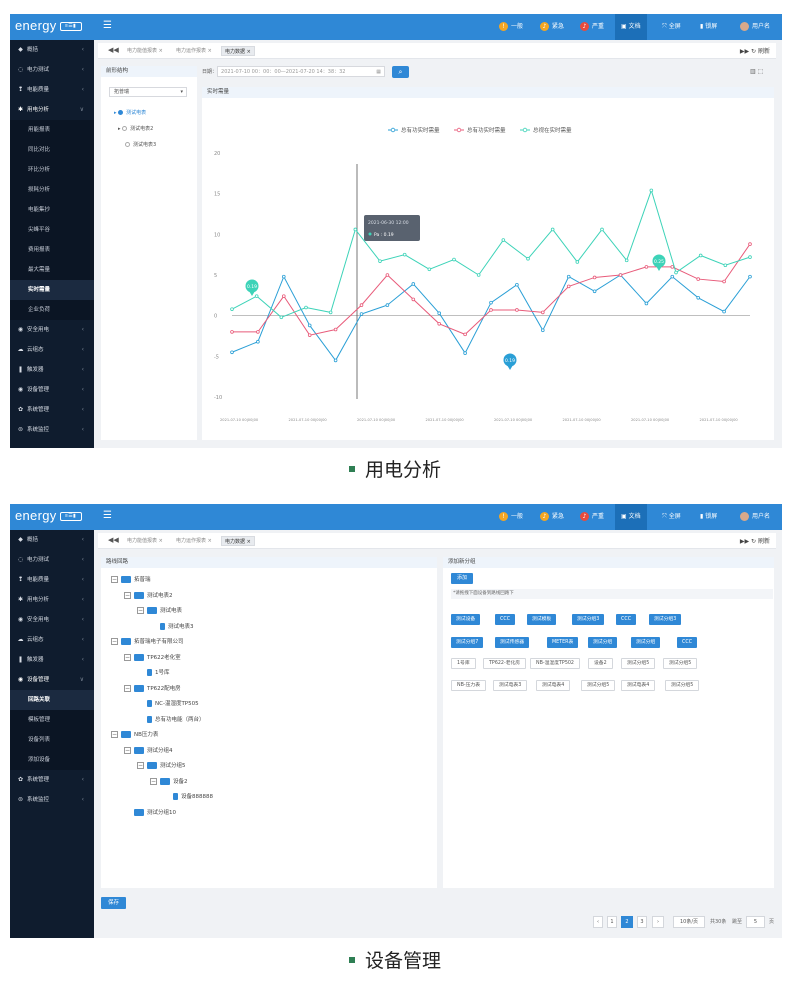 The height and width of the screenshot is (986, 790). Describe the element at coordinates (168, 703) in the screenshot. I see `tree-node: NC-温湿度TP505` at that location.